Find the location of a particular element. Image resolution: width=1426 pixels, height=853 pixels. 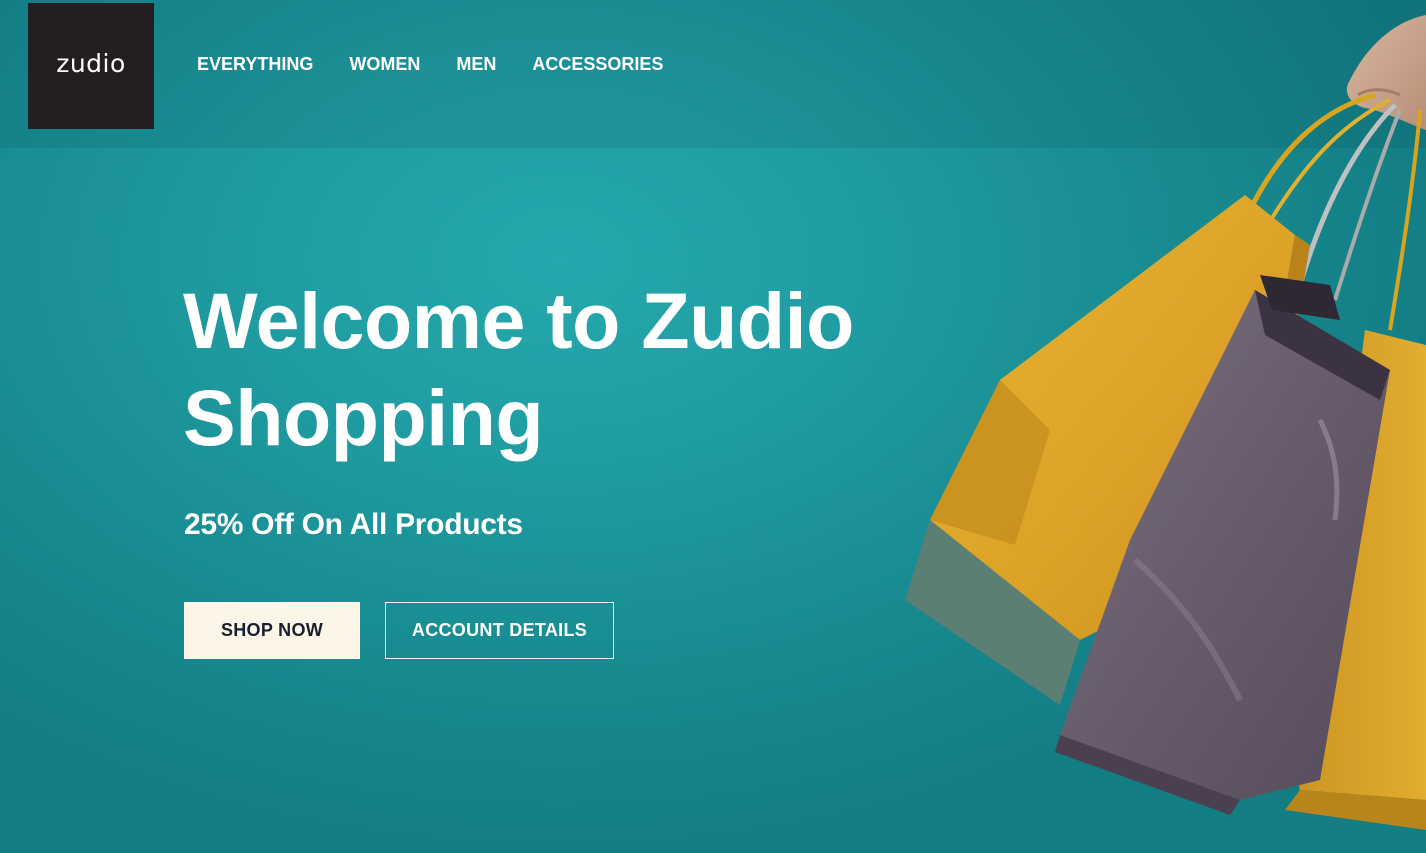

shop-now-button: SHOP NOW is located at coordinates (272, 630).